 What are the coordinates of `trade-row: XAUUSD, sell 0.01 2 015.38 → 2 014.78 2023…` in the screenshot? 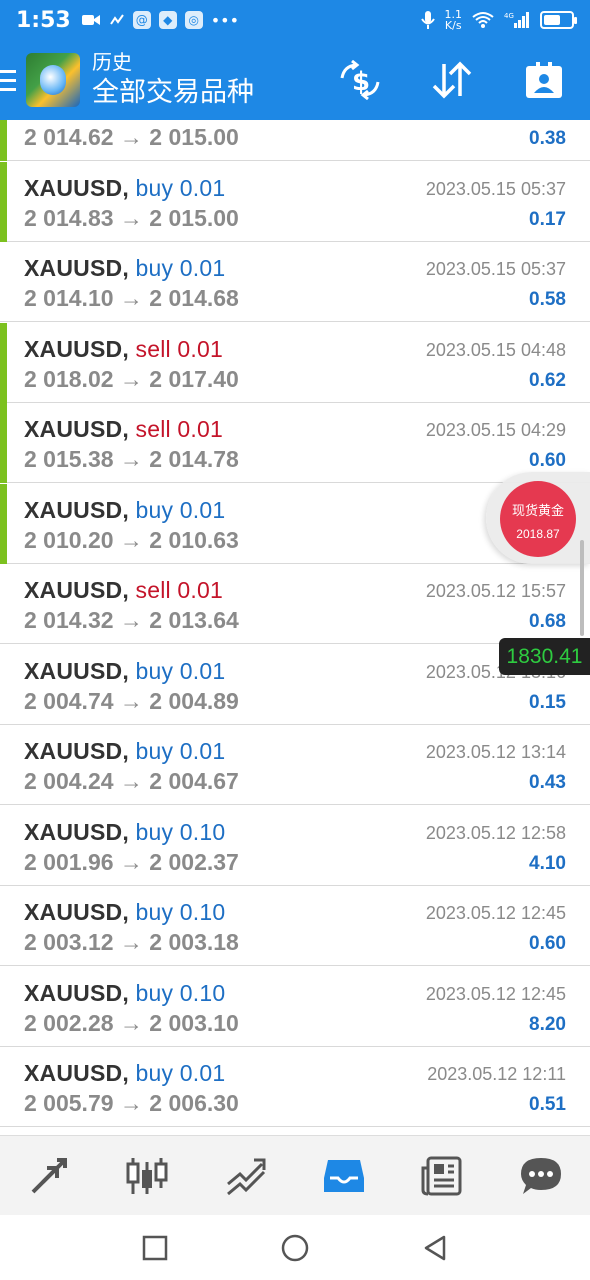 It's located at (295, 443).